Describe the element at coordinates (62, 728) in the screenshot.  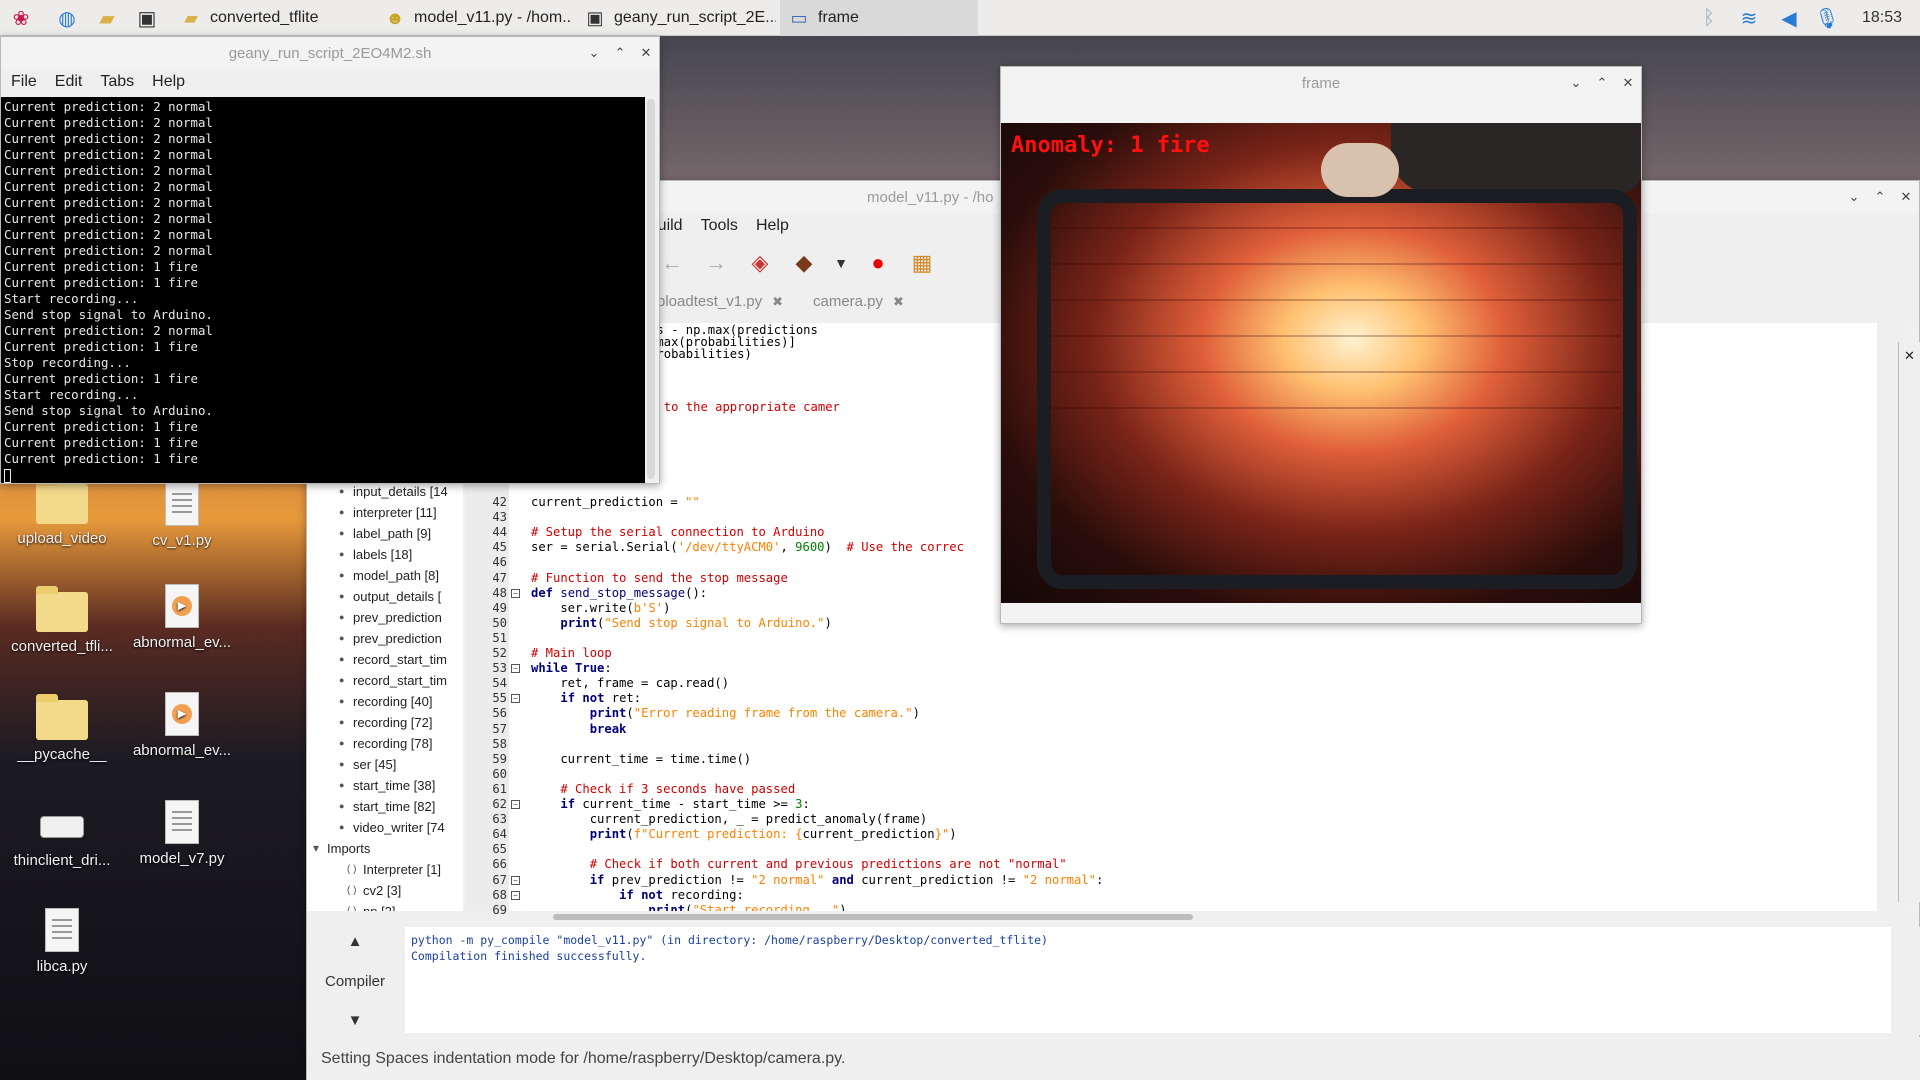
I see `desktop-icon-pycache: __pycache__` at that location.